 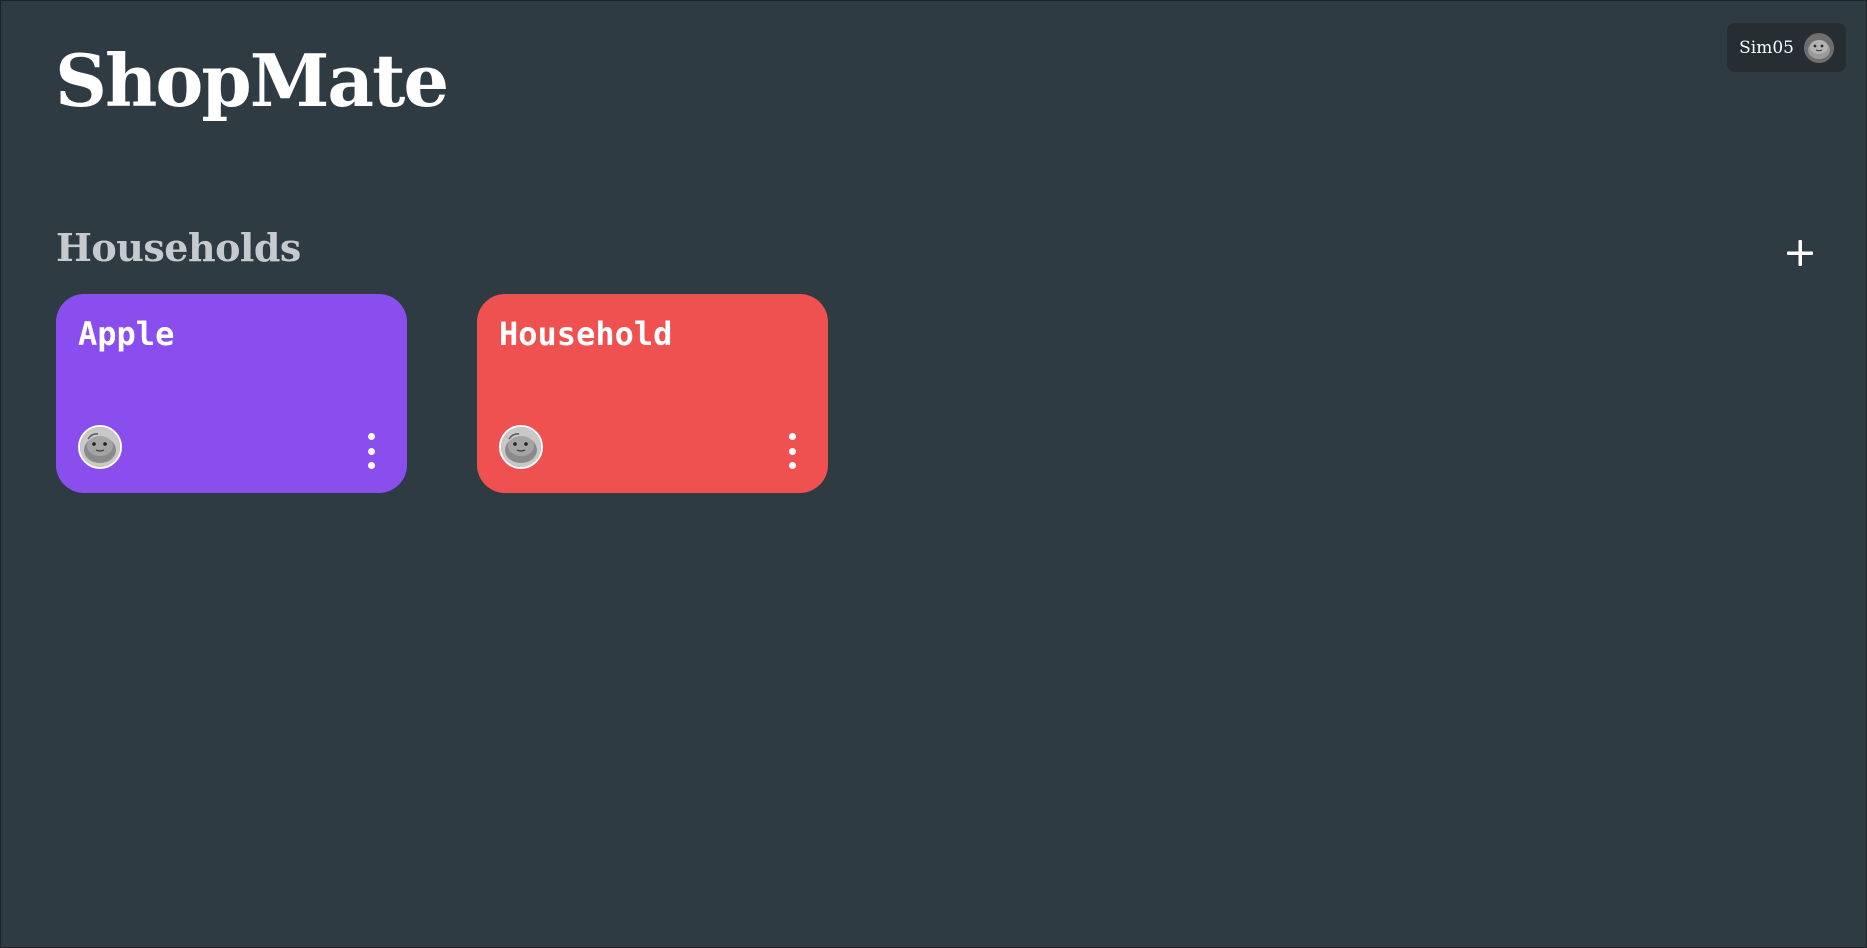 I want to click on households-heading: Households, so click(x=178, y=247).